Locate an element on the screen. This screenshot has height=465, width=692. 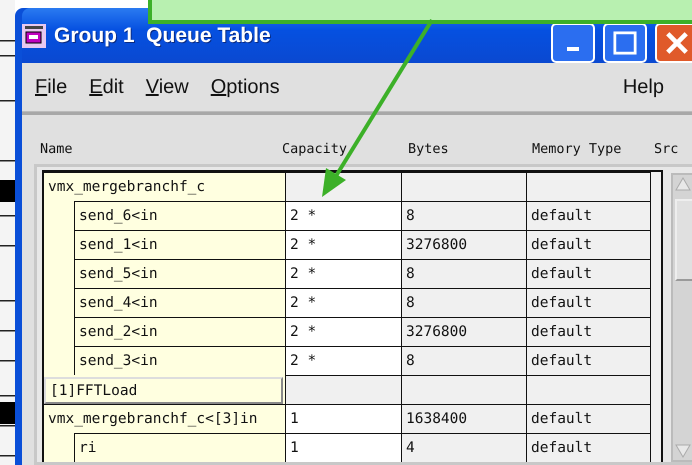
column-header: Capacity is located at coordinates (345, 149).